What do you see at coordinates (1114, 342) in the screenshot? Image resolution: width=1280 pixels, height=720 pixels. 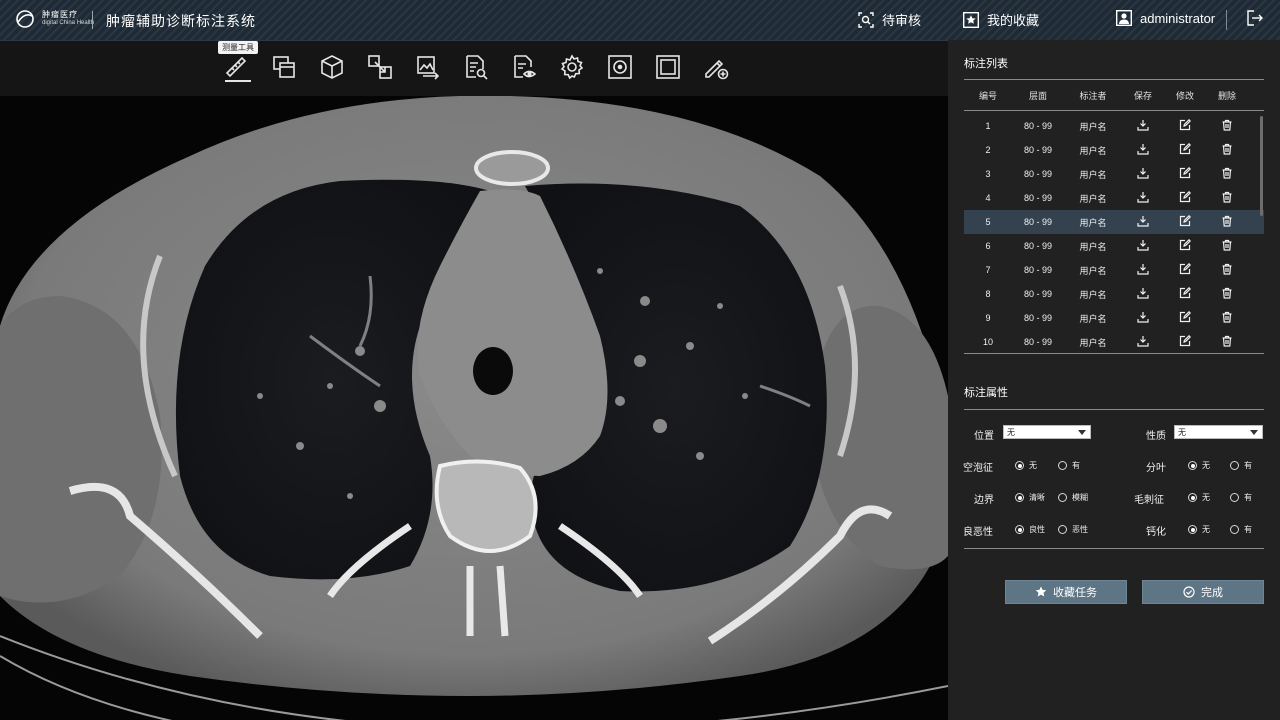 I see `table-row: 10 80 - 99 用户名` at bounding box center [1114, 342].